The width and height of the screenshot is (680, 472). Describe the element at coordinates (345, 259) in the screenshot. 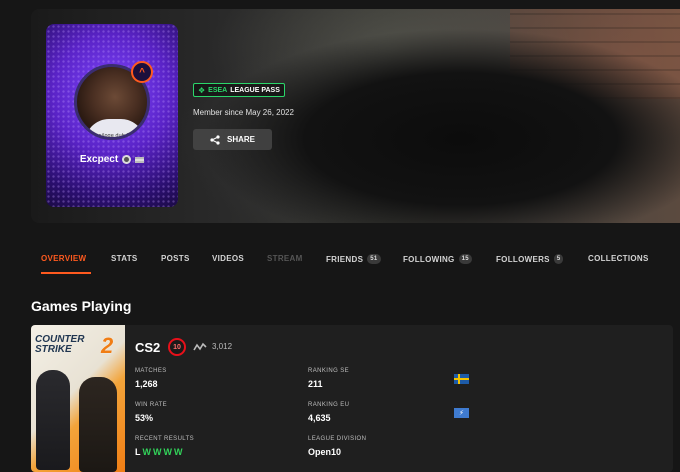

I see `tab-label: FRIENDS` at that location.